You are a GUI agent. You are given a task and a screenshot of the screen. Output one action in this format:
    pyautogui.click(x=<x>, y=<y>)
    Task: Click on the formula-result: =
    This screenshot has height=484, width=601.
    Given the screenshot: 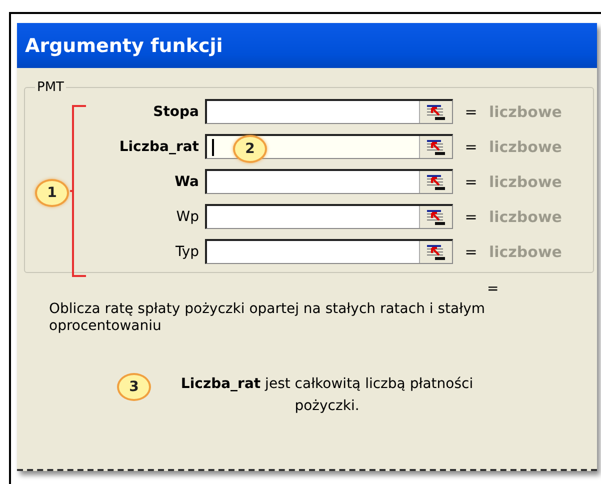 What is the action you would take?
    pyautogui.click(x=493, y=289)
    